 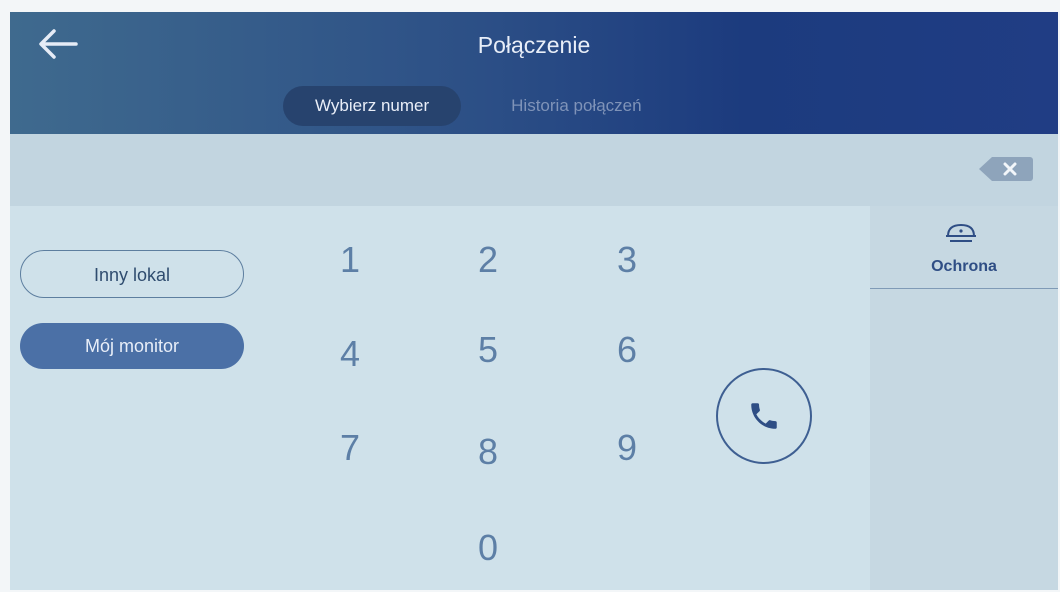 What do you see at coordinates (350, 260) in the screenshot?
I see `key-1: 1` at bounding box center [350, 260].